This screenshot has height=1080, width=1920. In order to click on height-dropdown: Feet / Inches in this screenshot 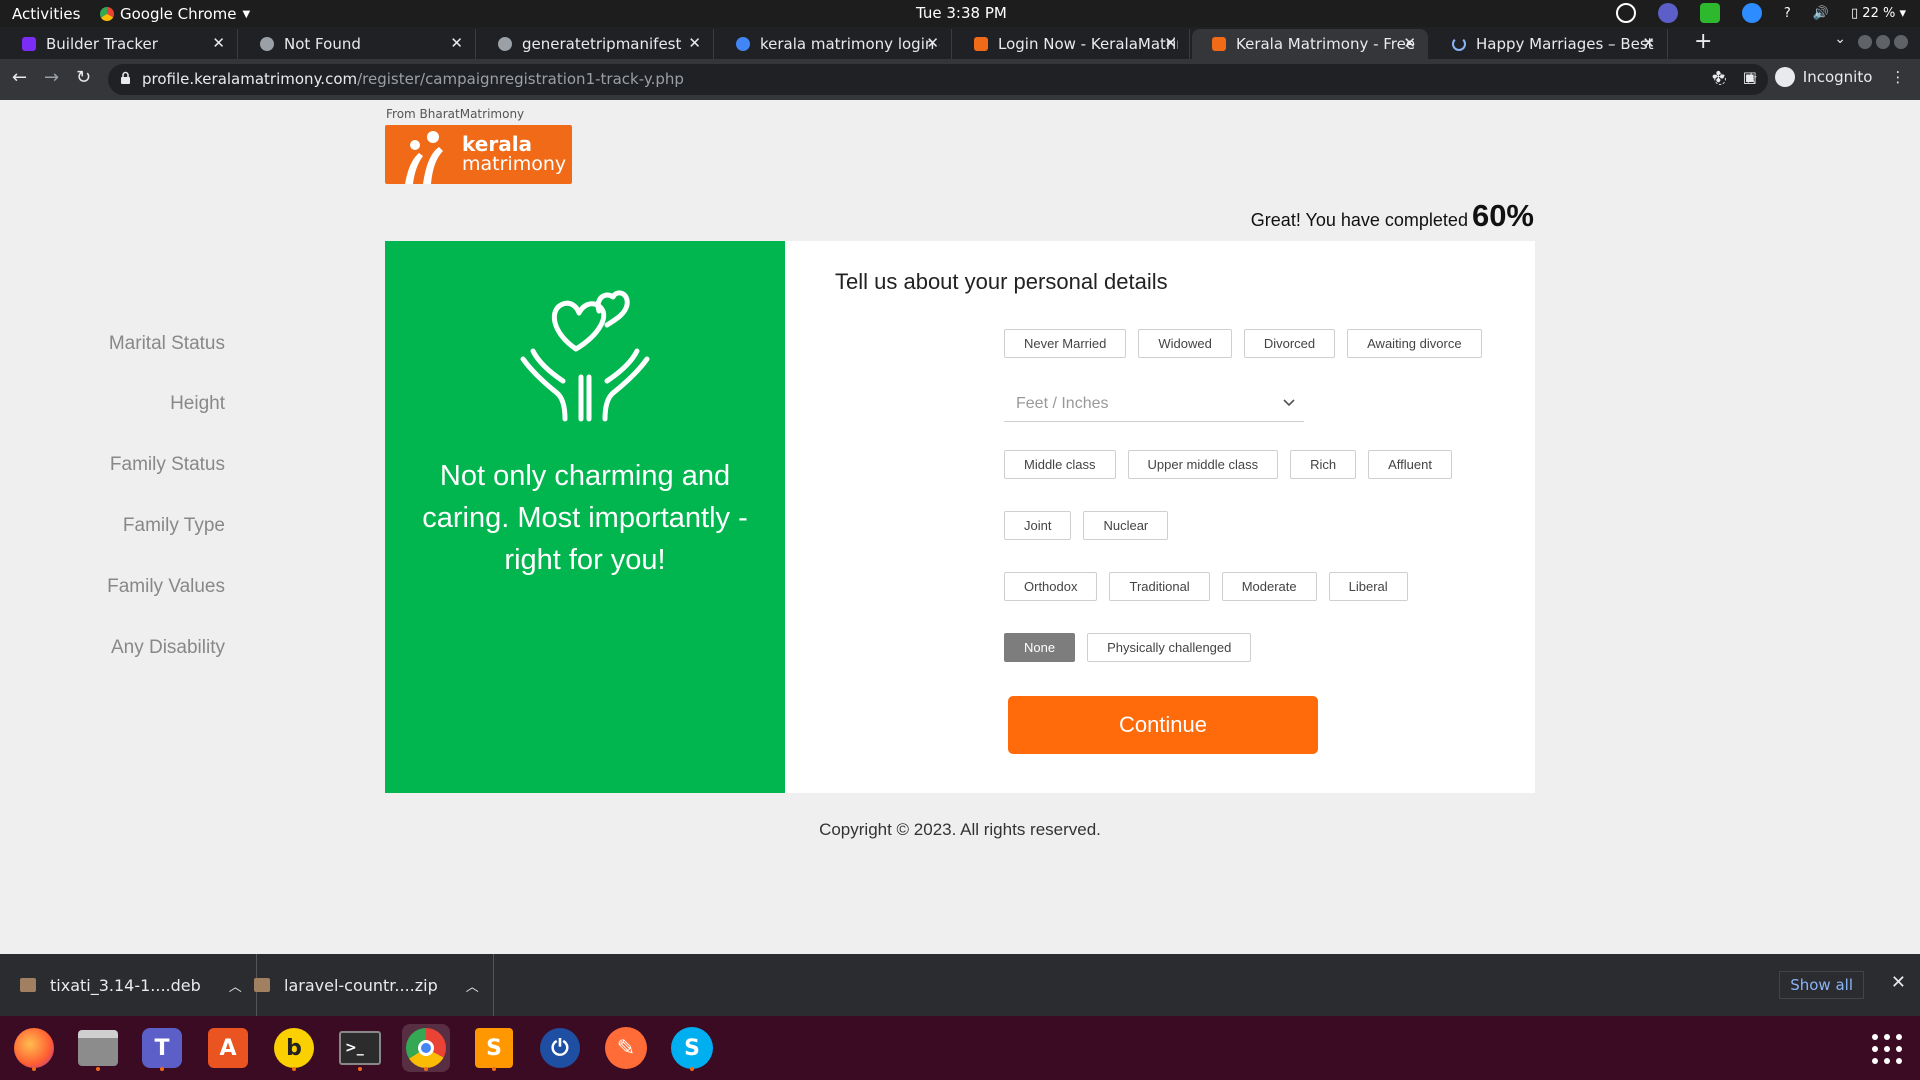, I will do `click(1154, 405)`.